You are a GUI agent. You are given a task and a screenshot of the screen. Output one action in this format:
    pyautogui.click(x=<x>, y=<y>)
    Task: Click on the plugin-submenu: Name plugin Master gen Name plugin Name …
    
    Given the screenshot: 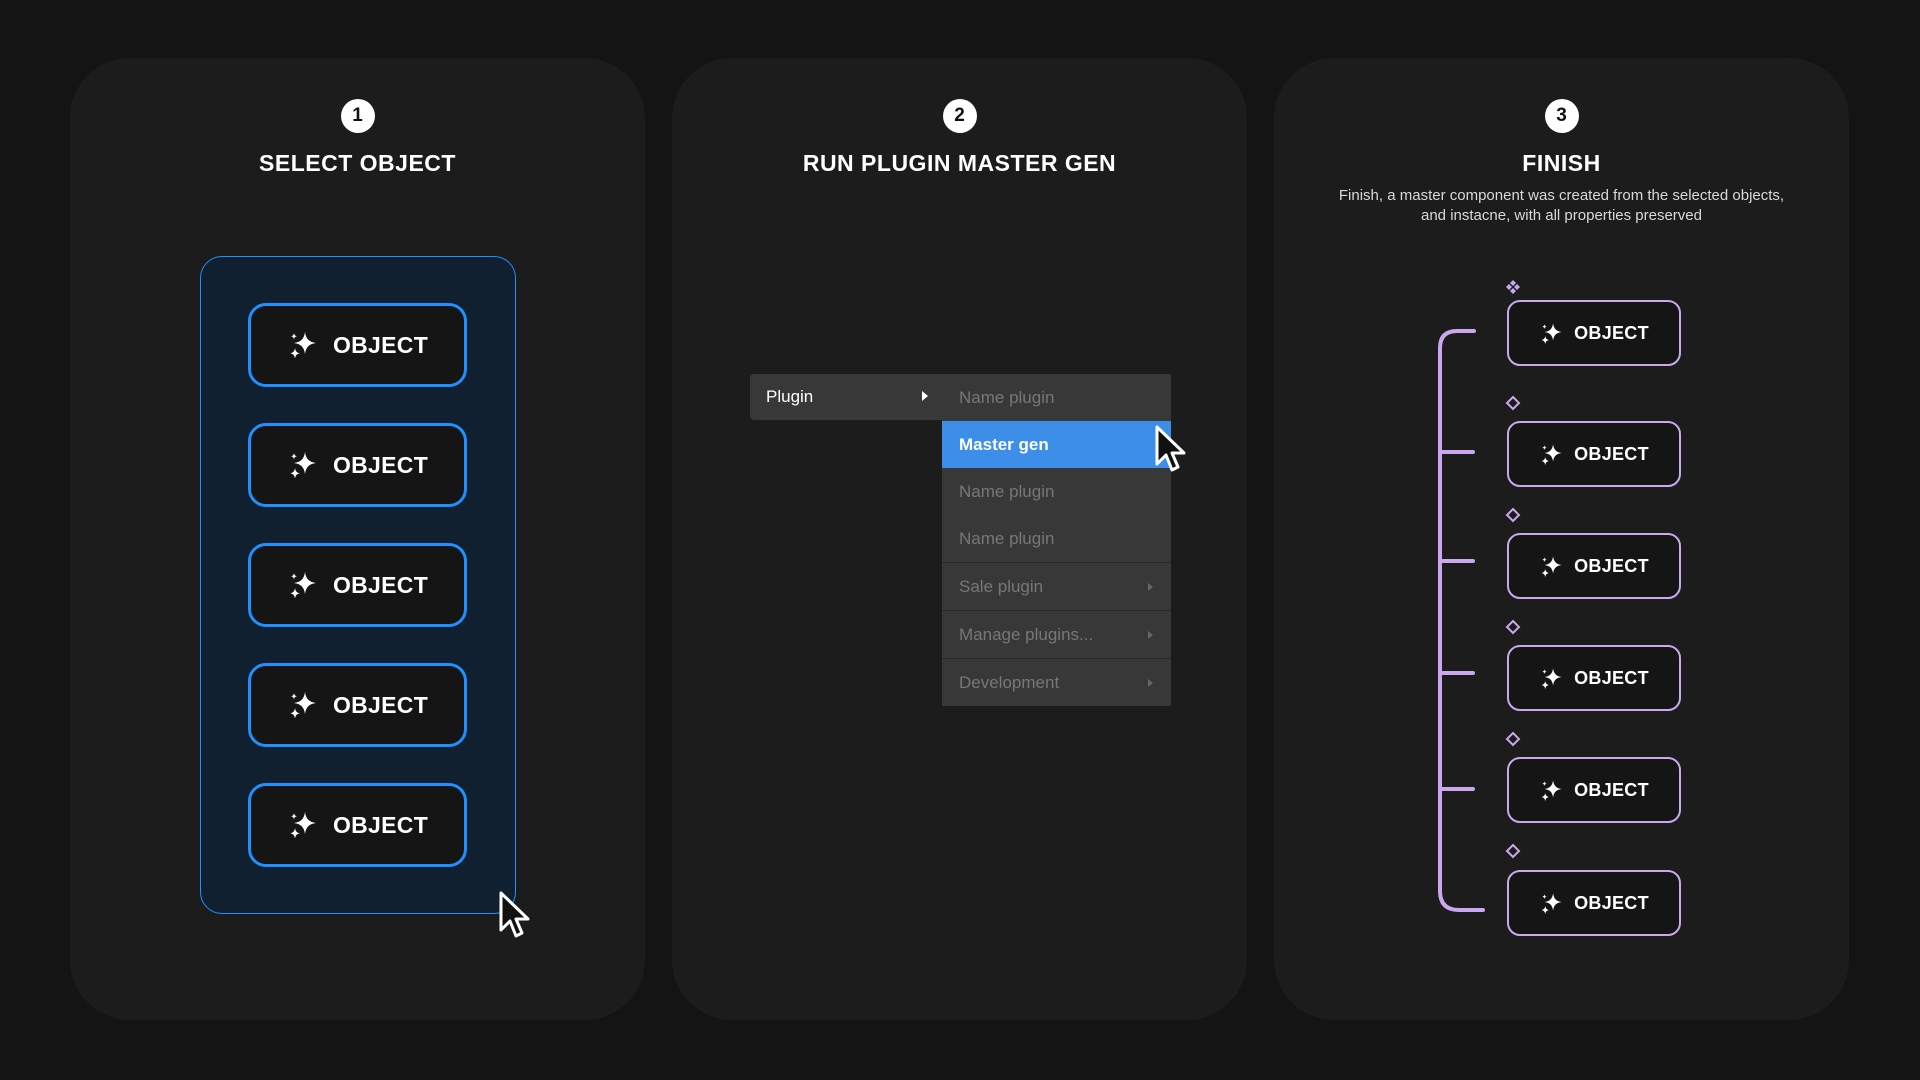 What is the action you would take?
    pyautogui.click(x=1056, y=540)
    